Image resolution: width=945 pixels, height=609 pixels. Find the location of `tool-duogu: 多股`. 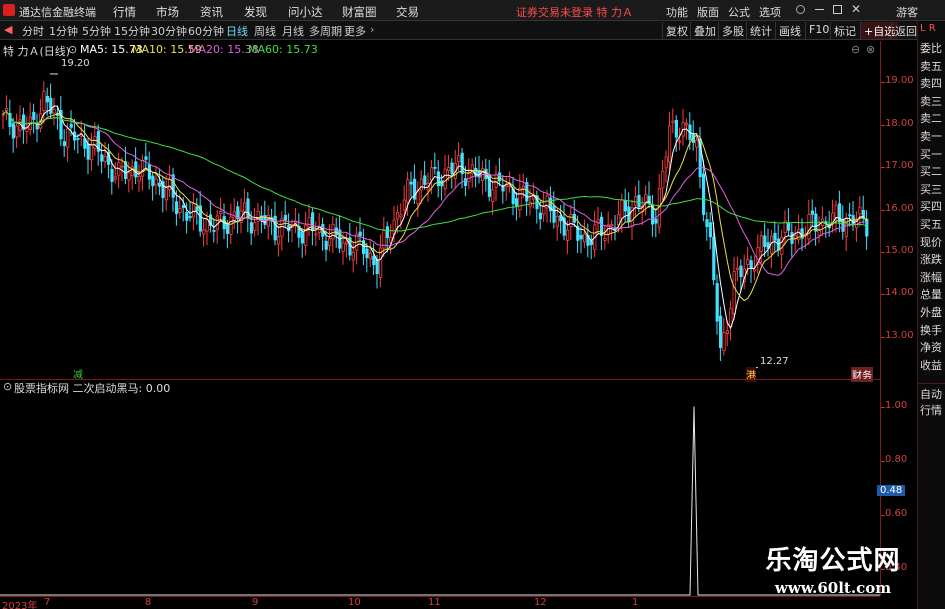

tool-duogu: 多股 is located at coordinates (732, 30).